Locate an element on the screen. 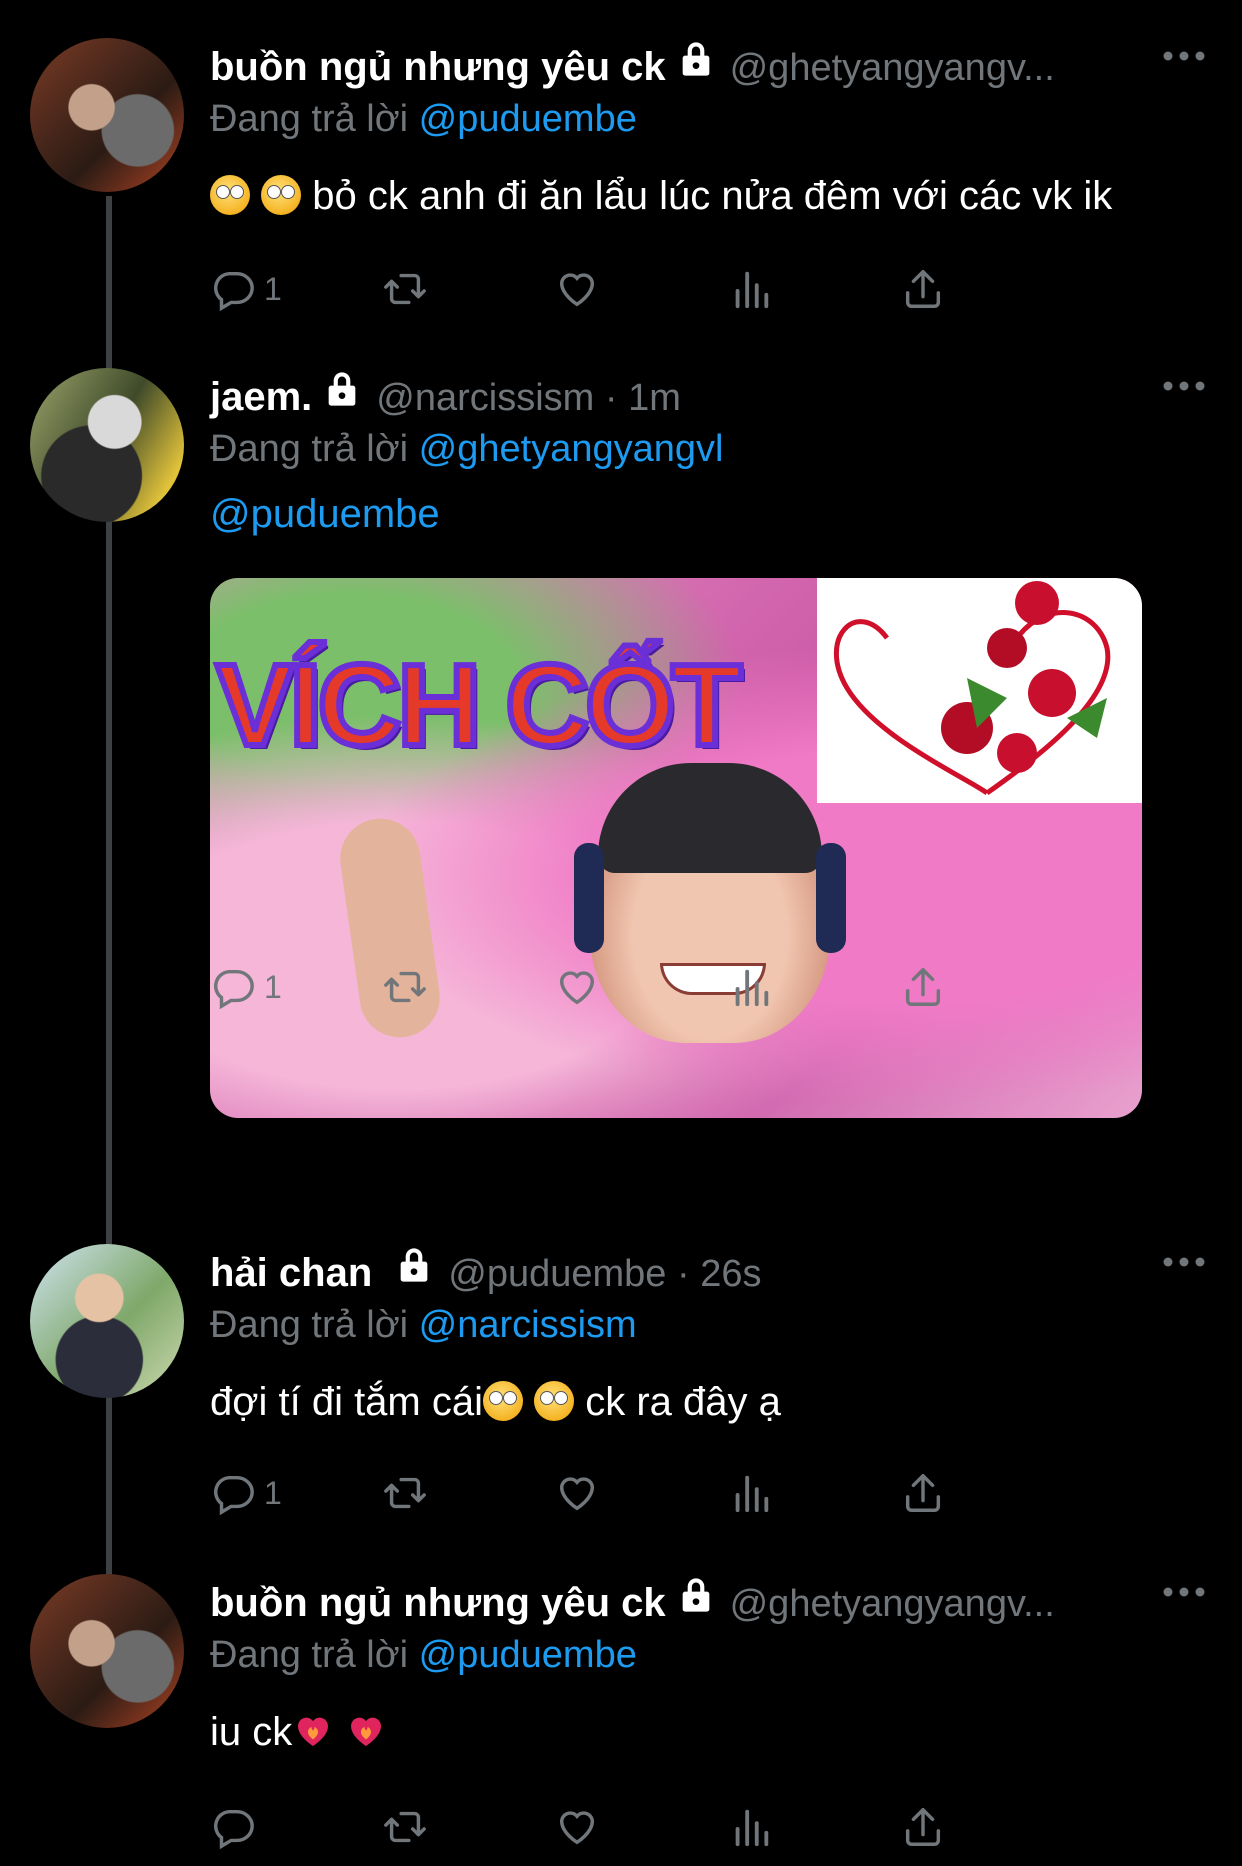  tweet-actions is located at coordinates (650, 1834).